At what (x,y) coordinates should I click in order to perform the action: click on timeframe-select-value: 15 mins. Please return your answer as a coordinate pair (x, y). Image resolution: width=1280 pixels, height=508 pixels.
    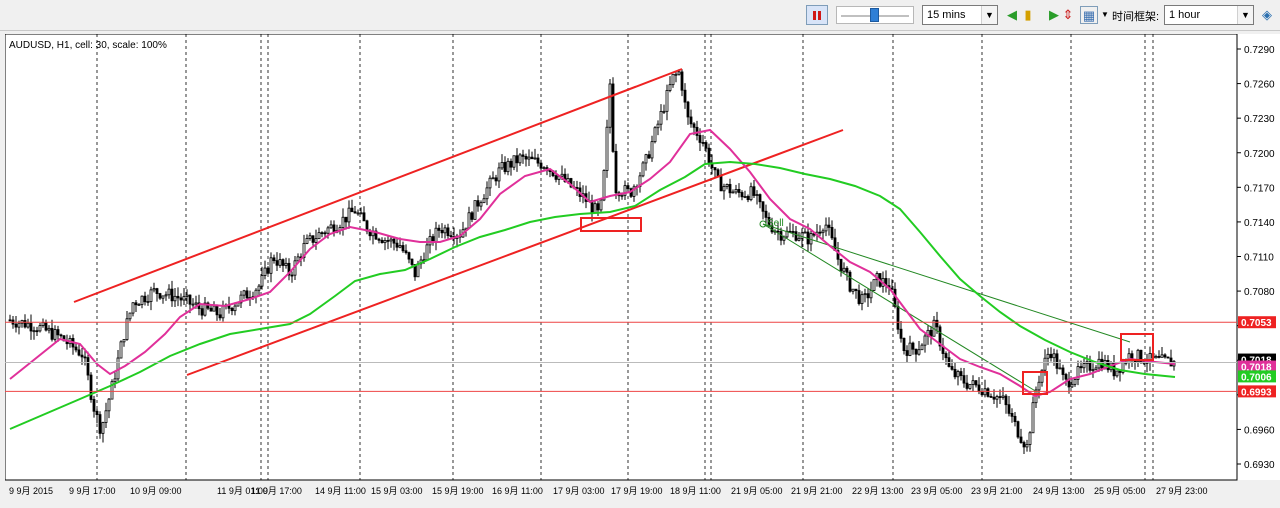
    Looking at the image, I should click on (946, 15).